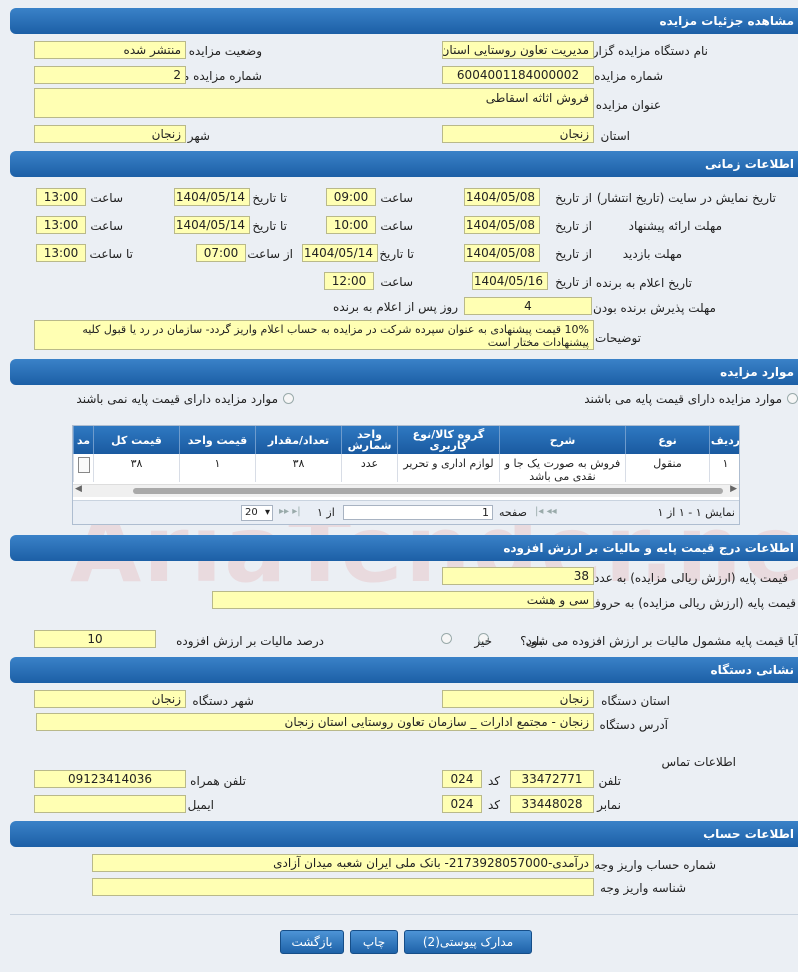  What do you see at coordinates (349, 281) in the screenshot?
I see `winner-time-field: 12:00` at bounding box center [349, 281].